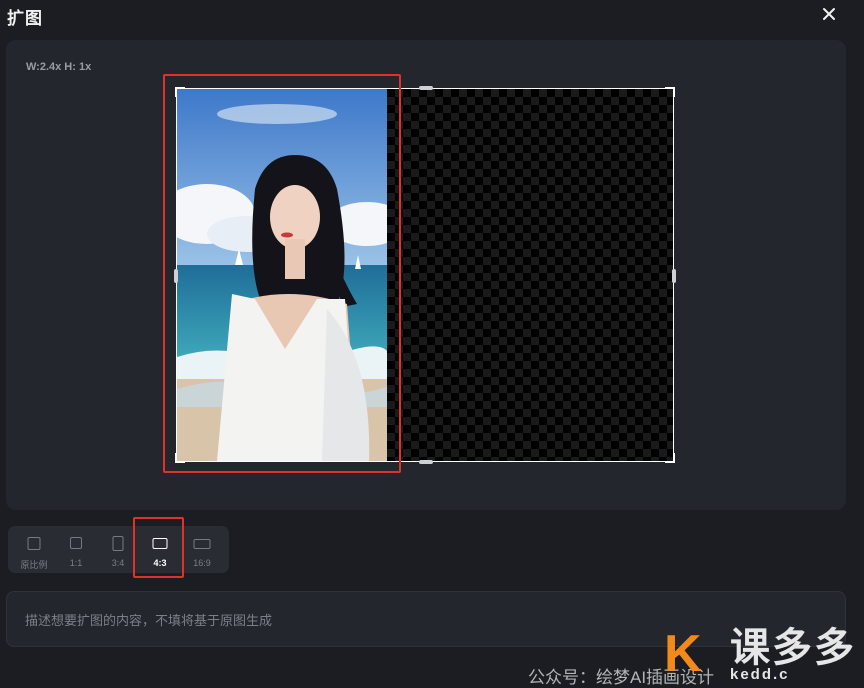  I want to click on close-button, so click(829, 14).